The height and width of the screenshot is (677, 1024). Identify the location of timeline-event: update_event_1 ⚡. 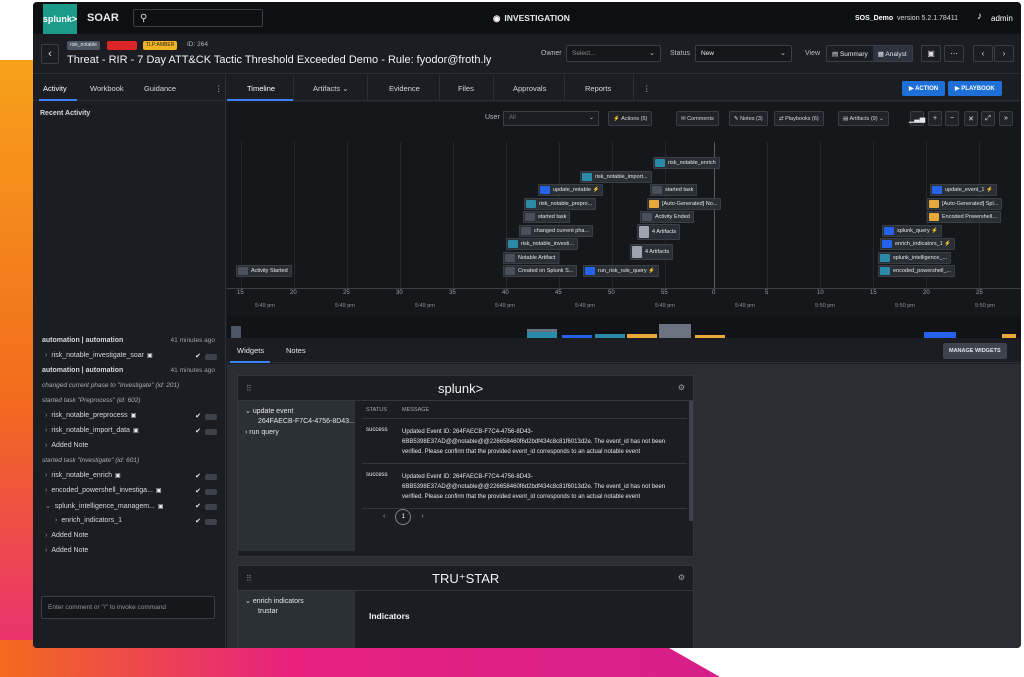
(963, 190).